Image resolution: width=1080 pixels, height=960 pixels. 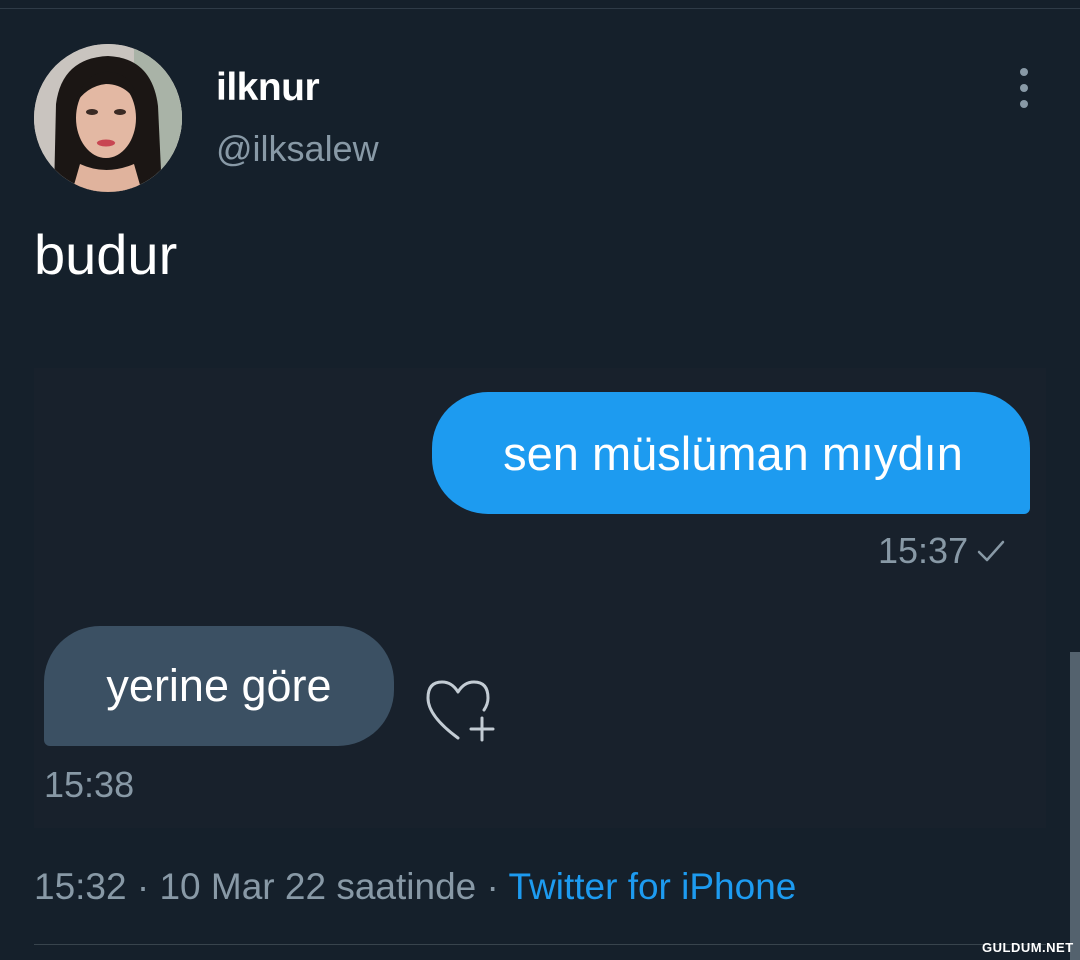 I want to click on incoming-message-text: yerine göre, so click(x=219, y=685).